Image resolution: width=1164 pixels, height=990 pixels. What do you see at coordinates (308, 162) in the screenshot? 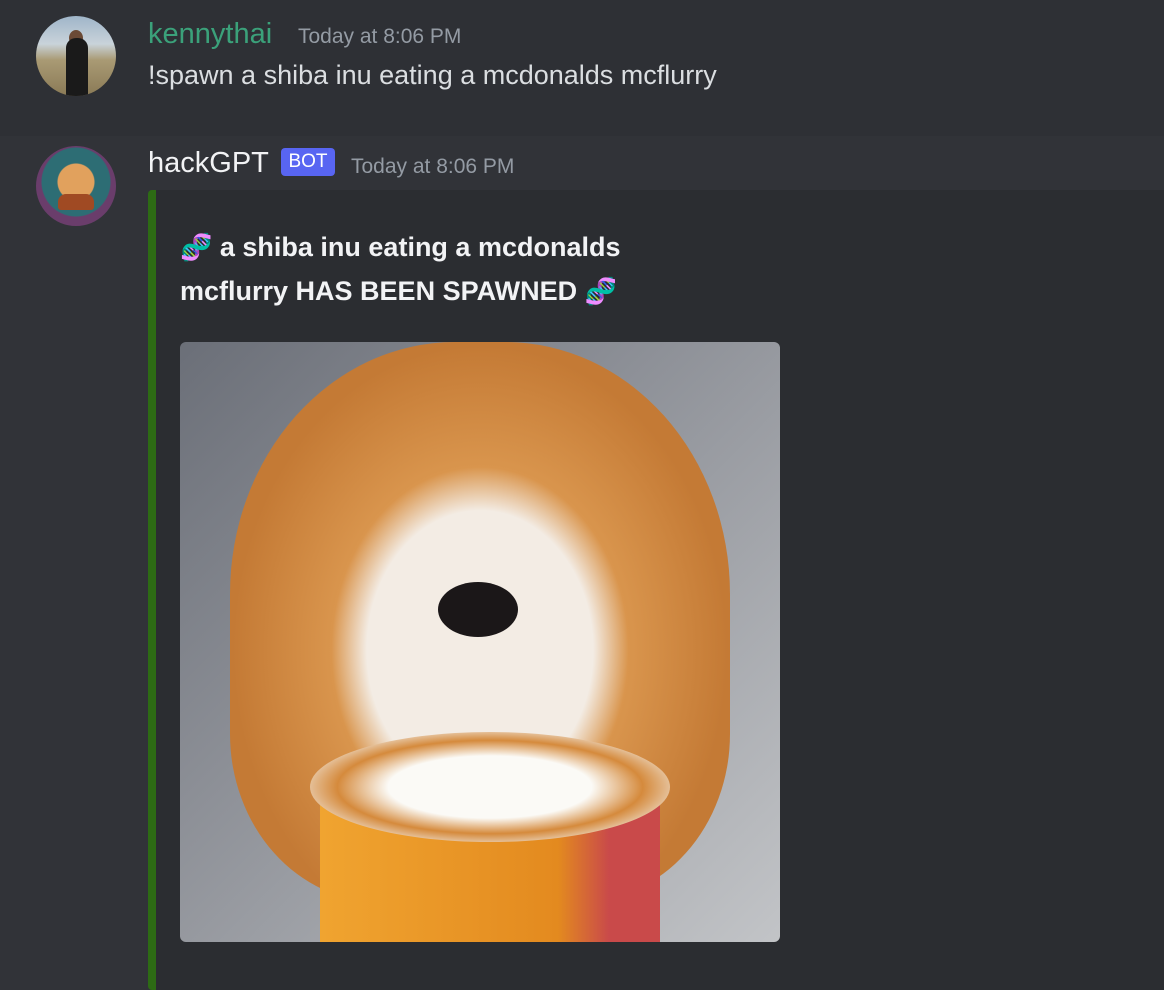
I see `bot-badge: BOT` at bounding box center [308, 162].